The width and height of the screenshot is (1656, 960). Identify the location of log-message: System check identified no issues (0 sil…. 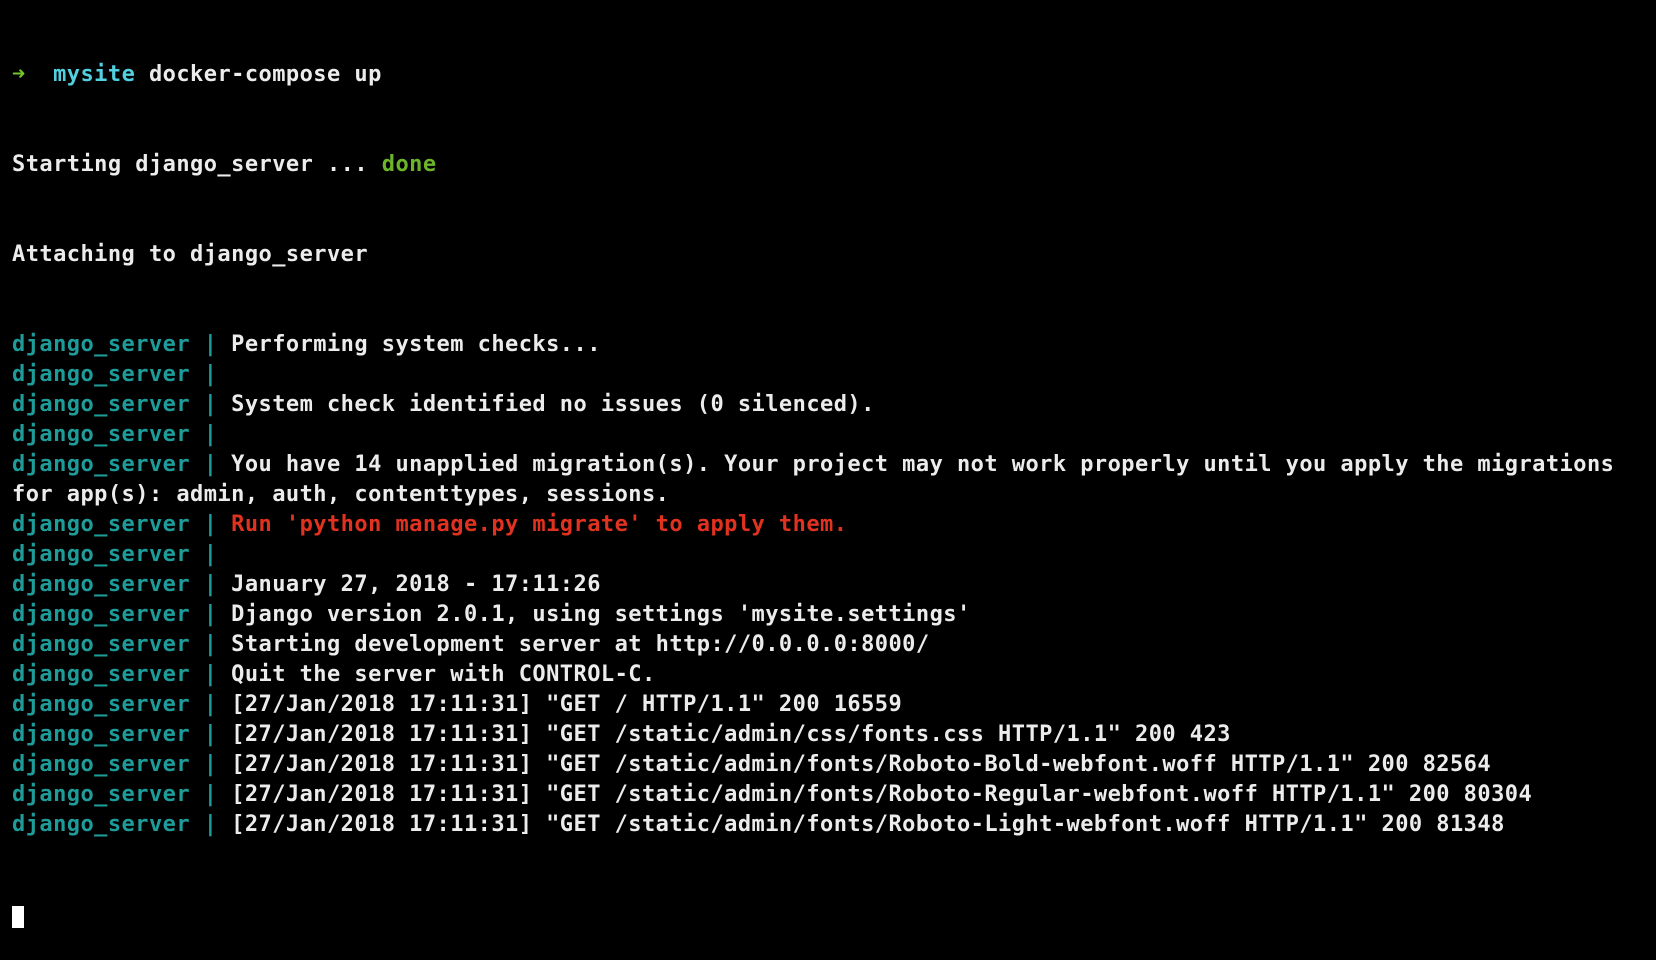
(553, 404).